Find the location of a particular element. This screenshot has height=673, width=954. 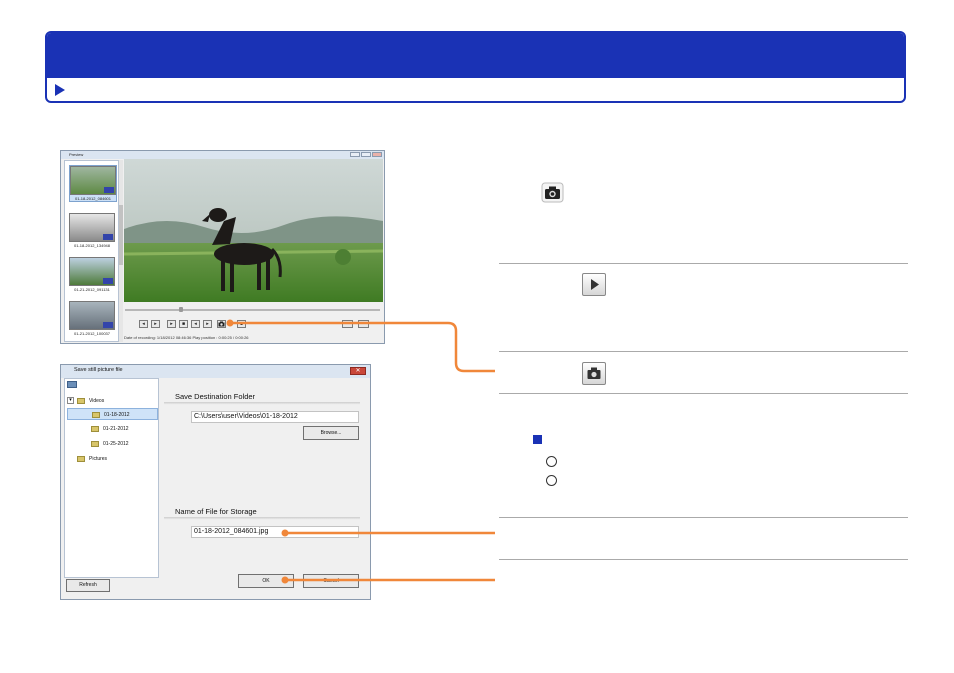

callout-connectors is located at coordinates (360, 451).